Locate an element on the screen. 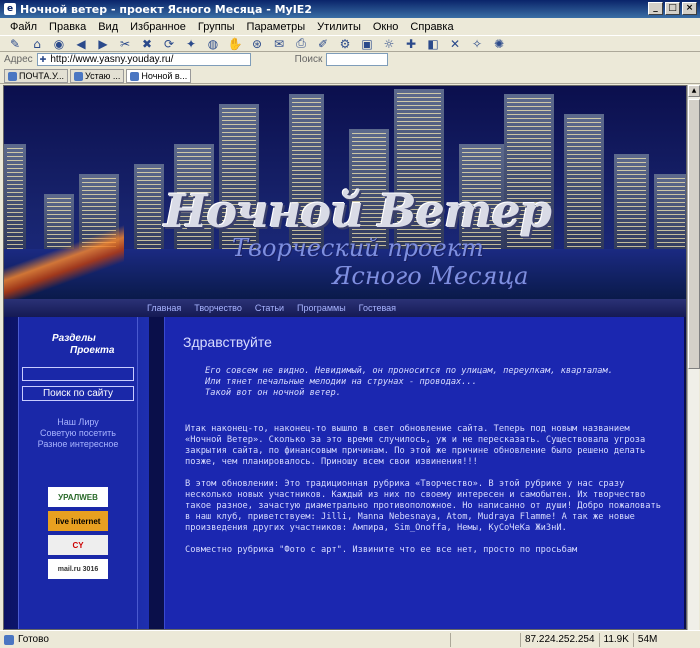  status-ip: 87.224.252.254 is located at coordinates (559, 639).